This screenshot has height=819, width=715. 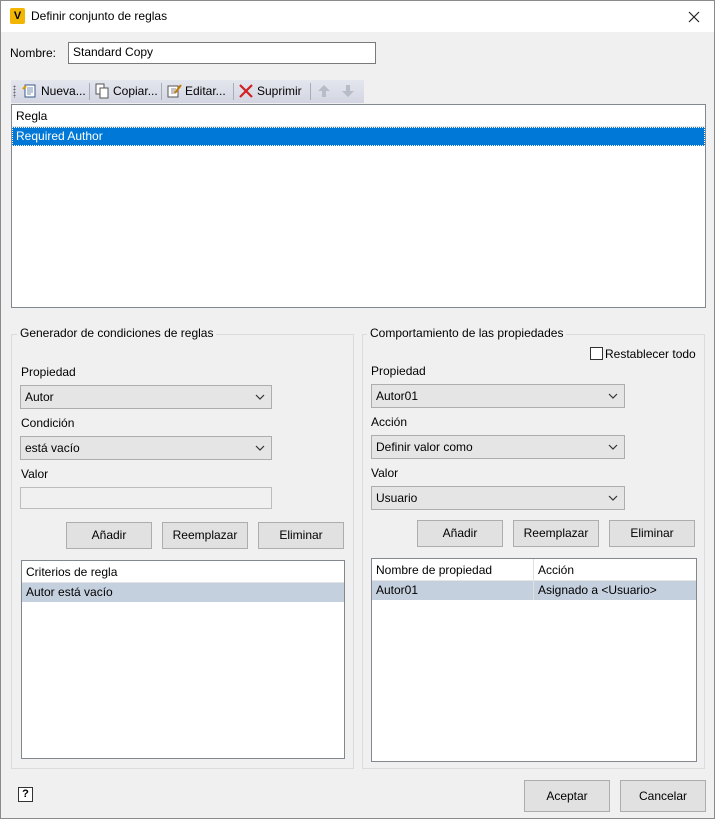 What do you see at coordinates (14, 91) in the screenshot?
I see `toolbar-grip` at bounding box center [14, 91].